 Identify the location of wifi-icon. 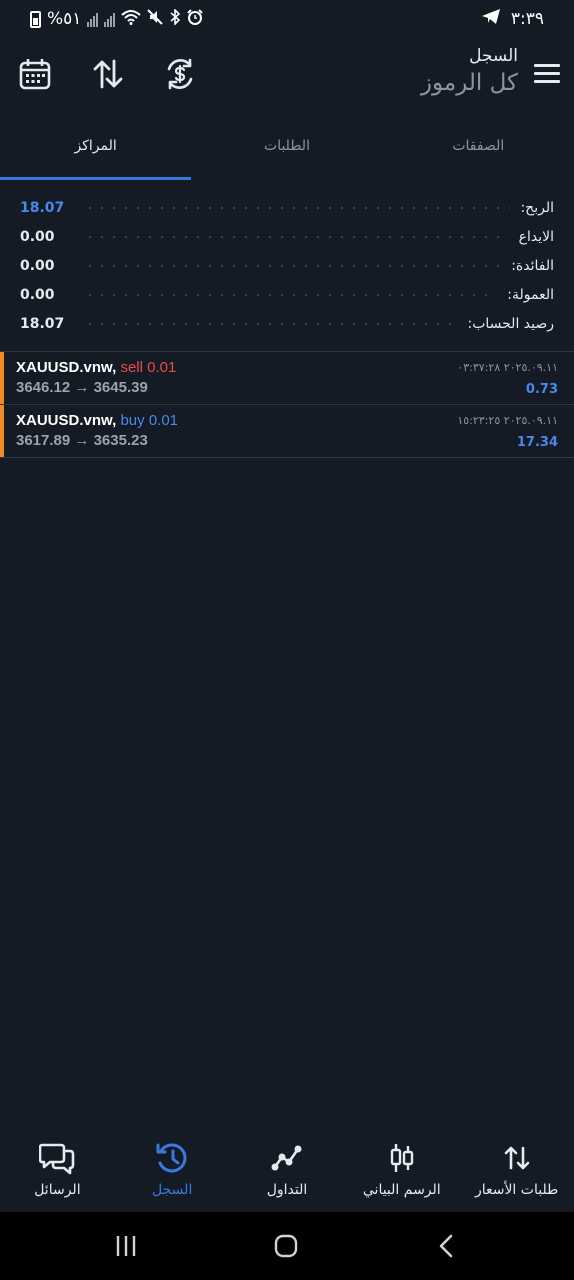
(131, 19).